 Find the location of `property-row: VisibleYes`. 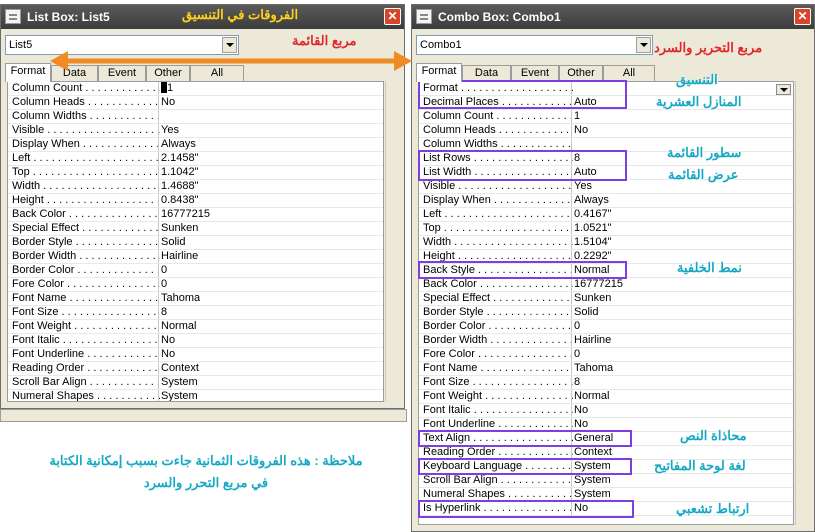

property-row: VisibleYes is located at coordinates (195, 131).